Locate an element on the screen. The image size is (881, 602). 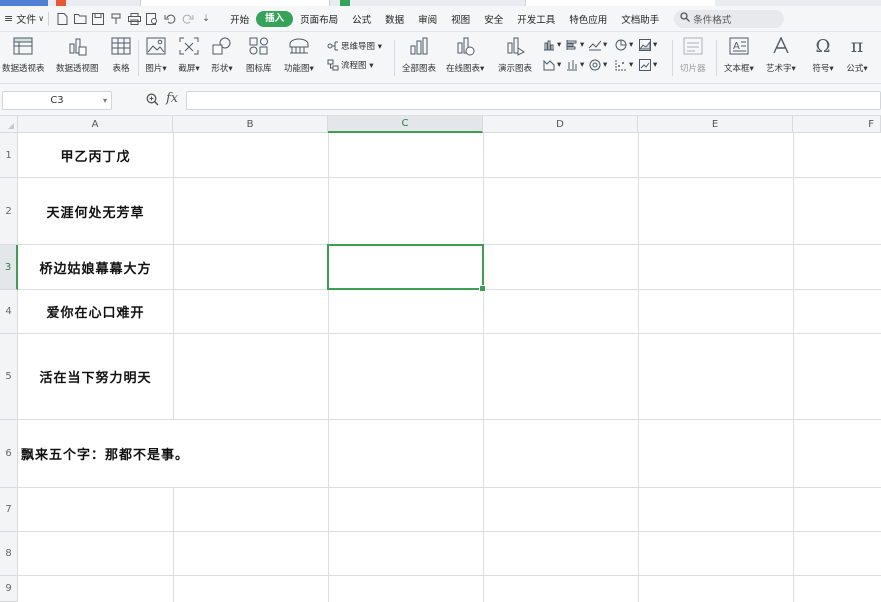
active-cell-c3 is located at coordinates (406, 268).